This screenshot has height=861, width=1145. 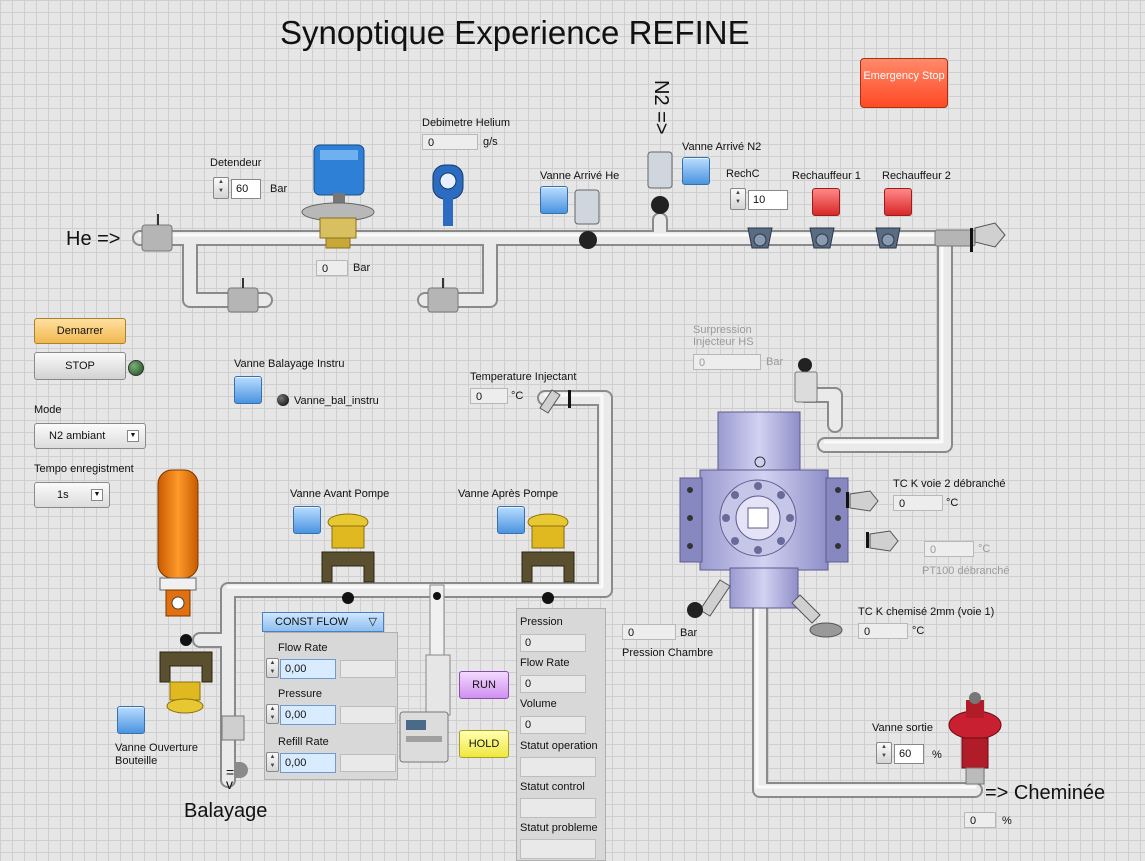 I want to click on flow-rate-input: 0,00, so click(x=308, y=669).